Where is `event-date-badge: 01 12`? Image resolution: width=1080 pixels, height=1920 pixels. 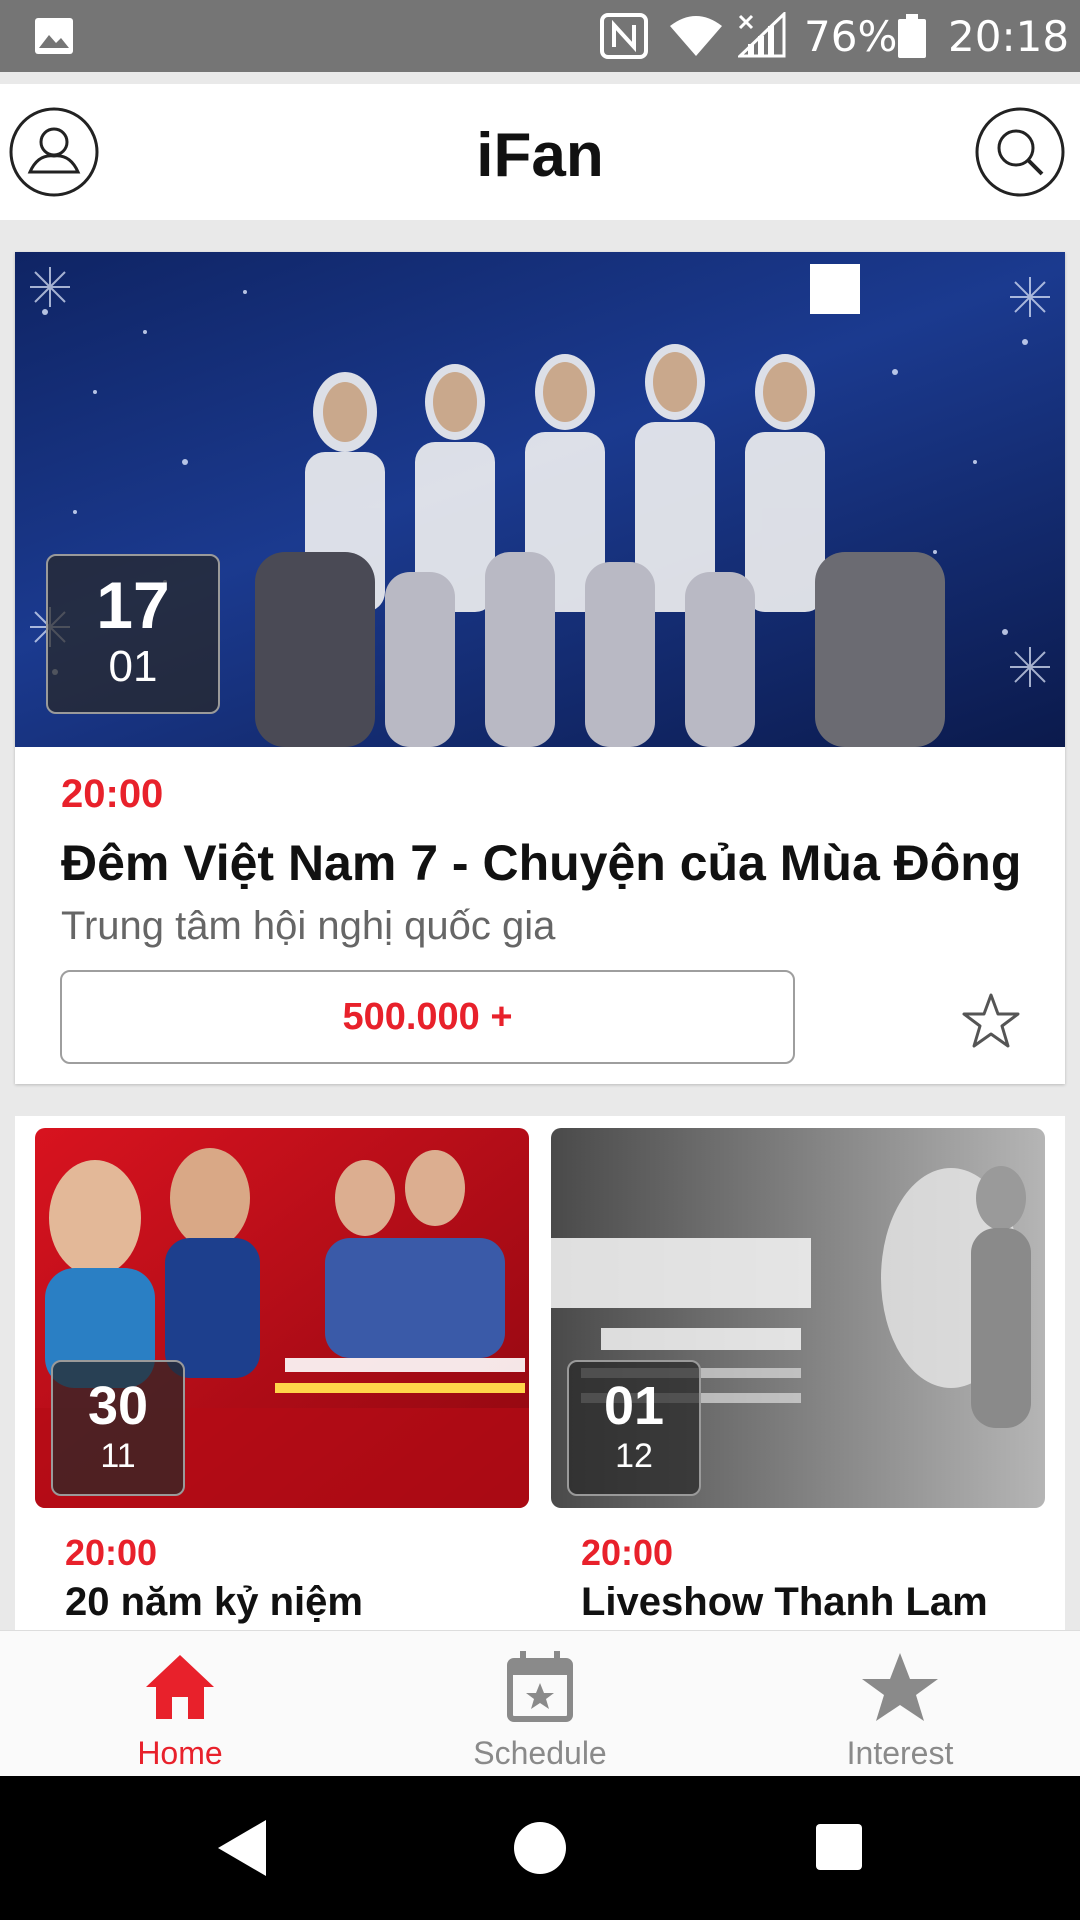 event-date-badge: 01 12 is located at coordinates (634, 1428).